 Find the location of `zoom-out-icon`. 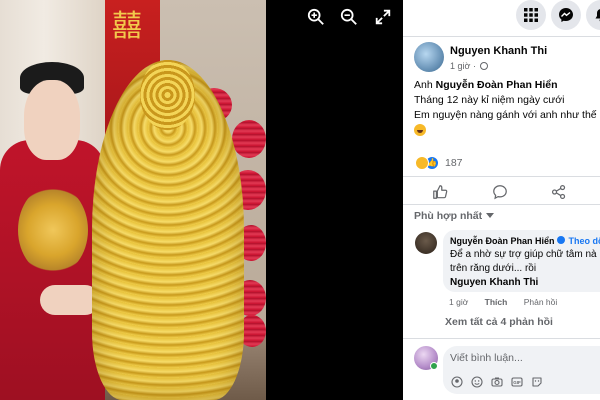

zoom-out-icon is located at coordinates (349, 18).